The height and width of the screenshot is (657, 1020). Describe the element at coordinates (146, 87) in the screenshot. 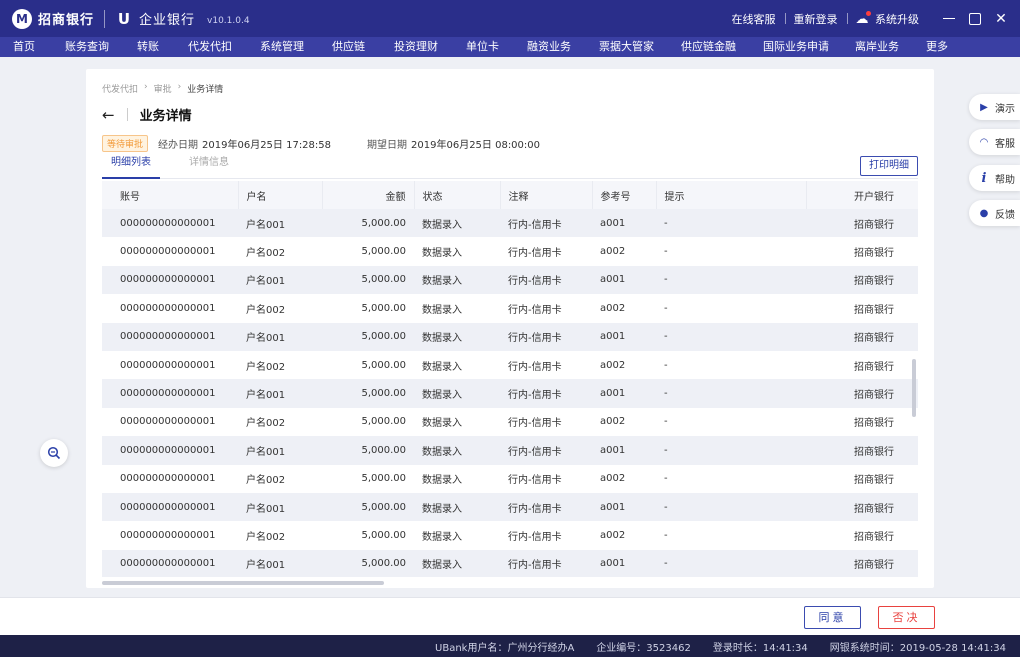

I see `chevron-right-icon: ›` at that location.